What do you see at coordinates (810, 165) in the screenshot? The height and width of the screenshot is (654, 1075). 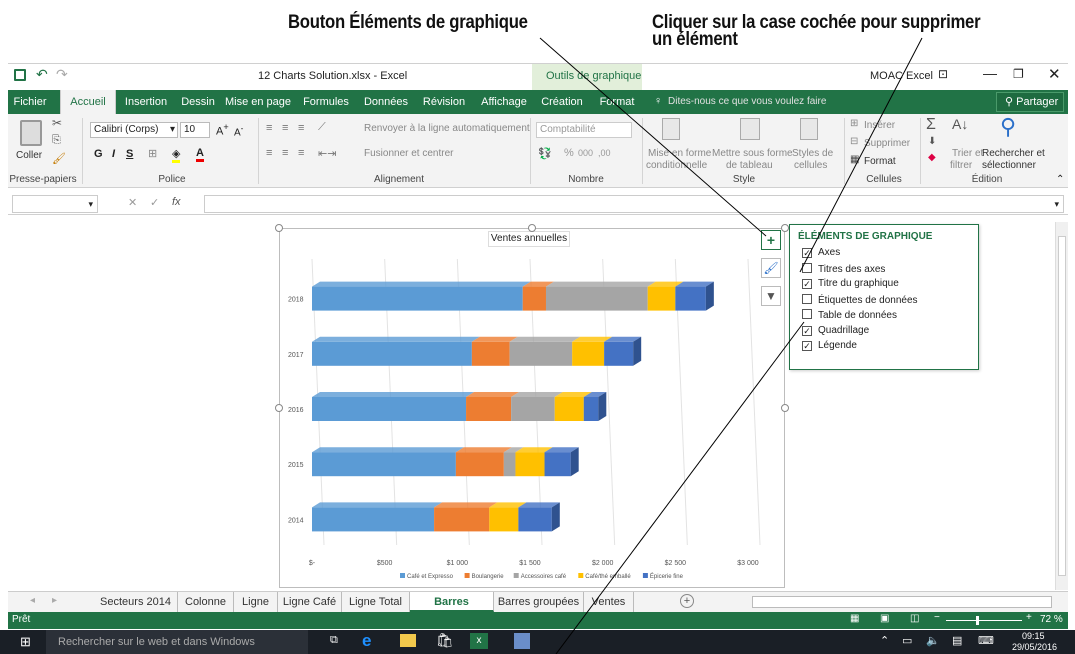 I see `cell-styles-label-2: cellules` at bounding box center [810, 165].